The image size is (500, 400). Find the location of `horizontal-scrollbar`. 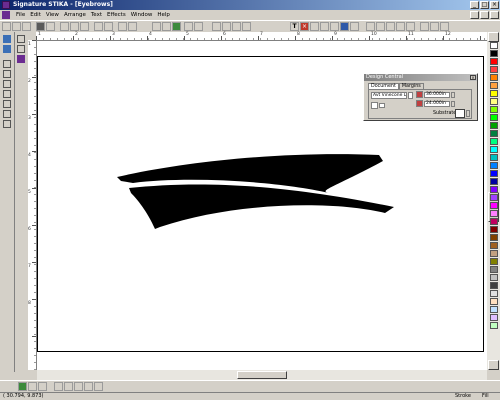

horizontal-scrollbar is located at coordinates (262, 375).